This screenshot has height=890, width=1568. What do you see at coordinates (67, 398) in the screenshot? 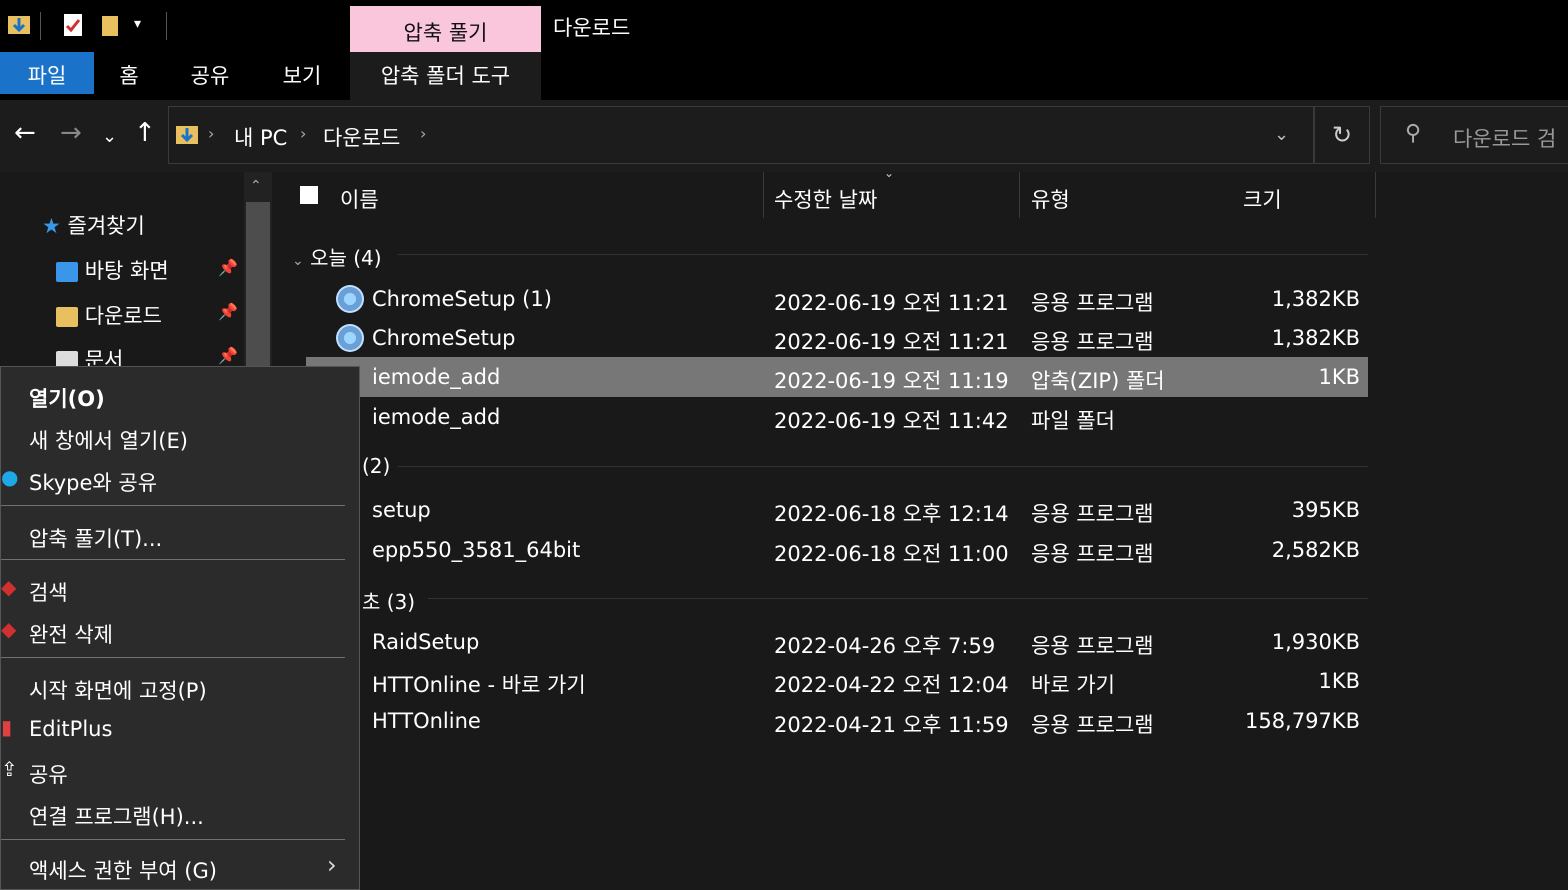
I see `menu-item-open: 열기(O)` at bounding box center [67, 398].